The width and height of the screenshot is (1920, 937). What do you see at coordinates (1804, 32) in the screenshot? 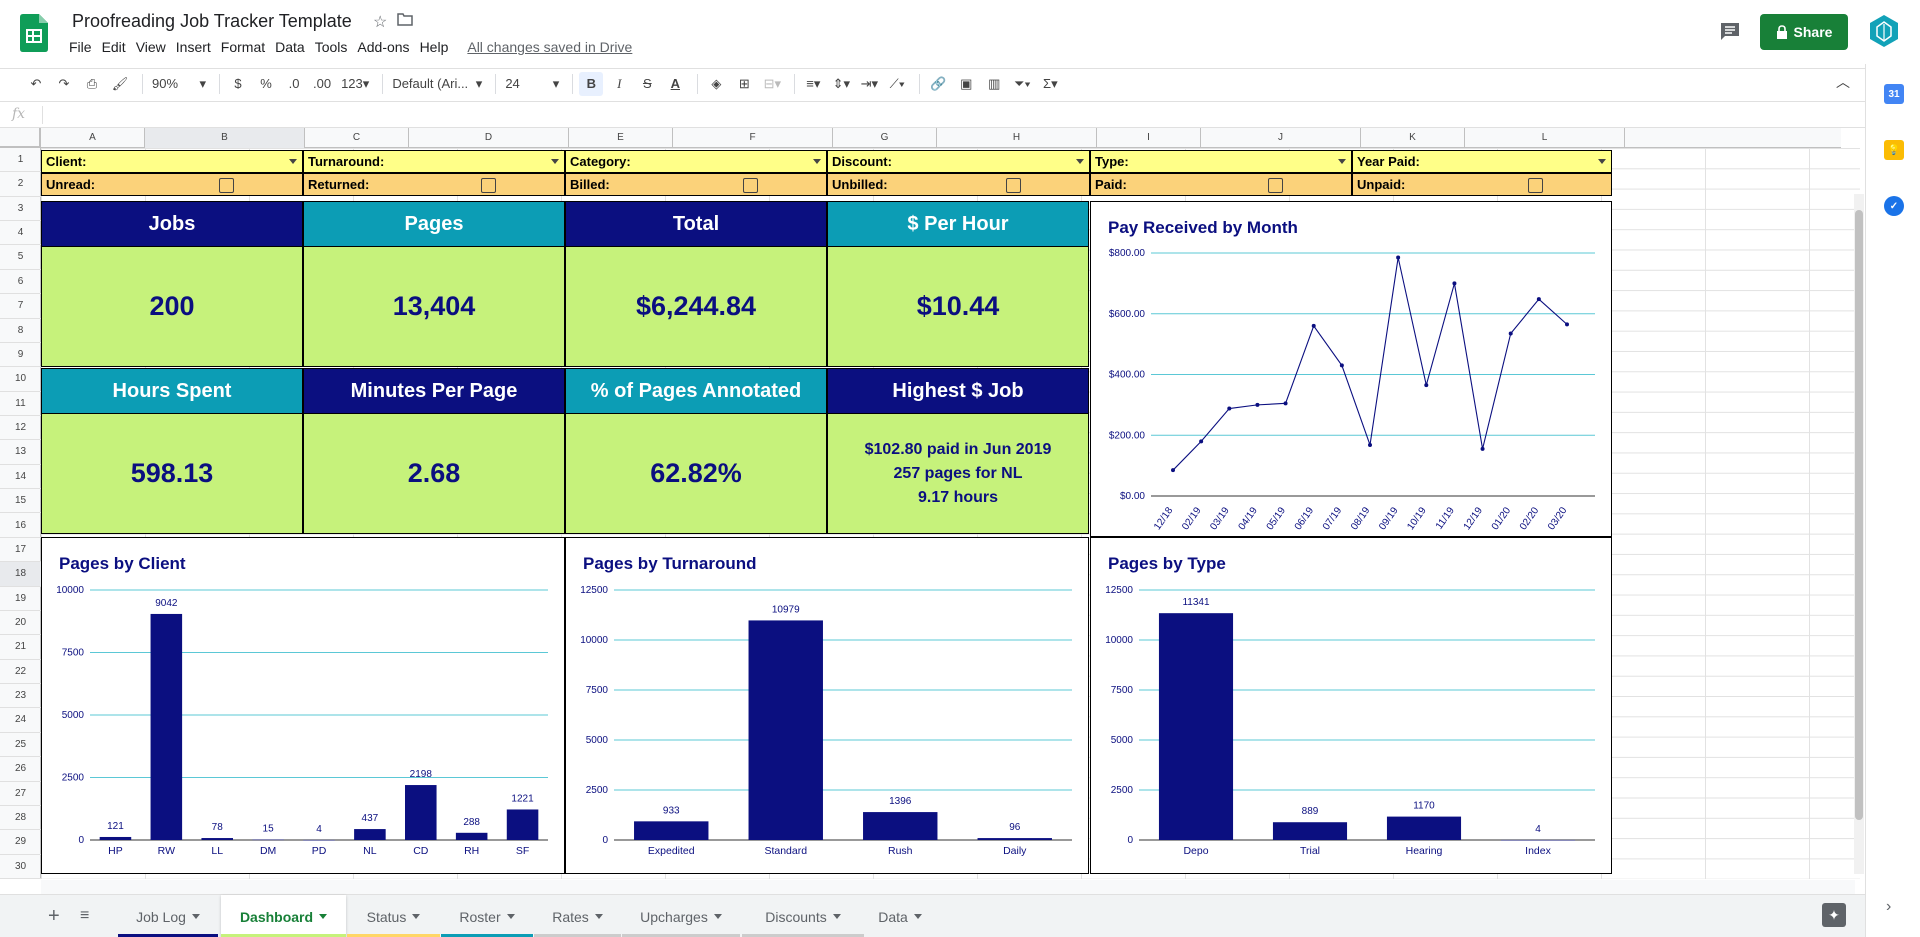
I see `share-button: Share` at bounding box center [1804, 32].